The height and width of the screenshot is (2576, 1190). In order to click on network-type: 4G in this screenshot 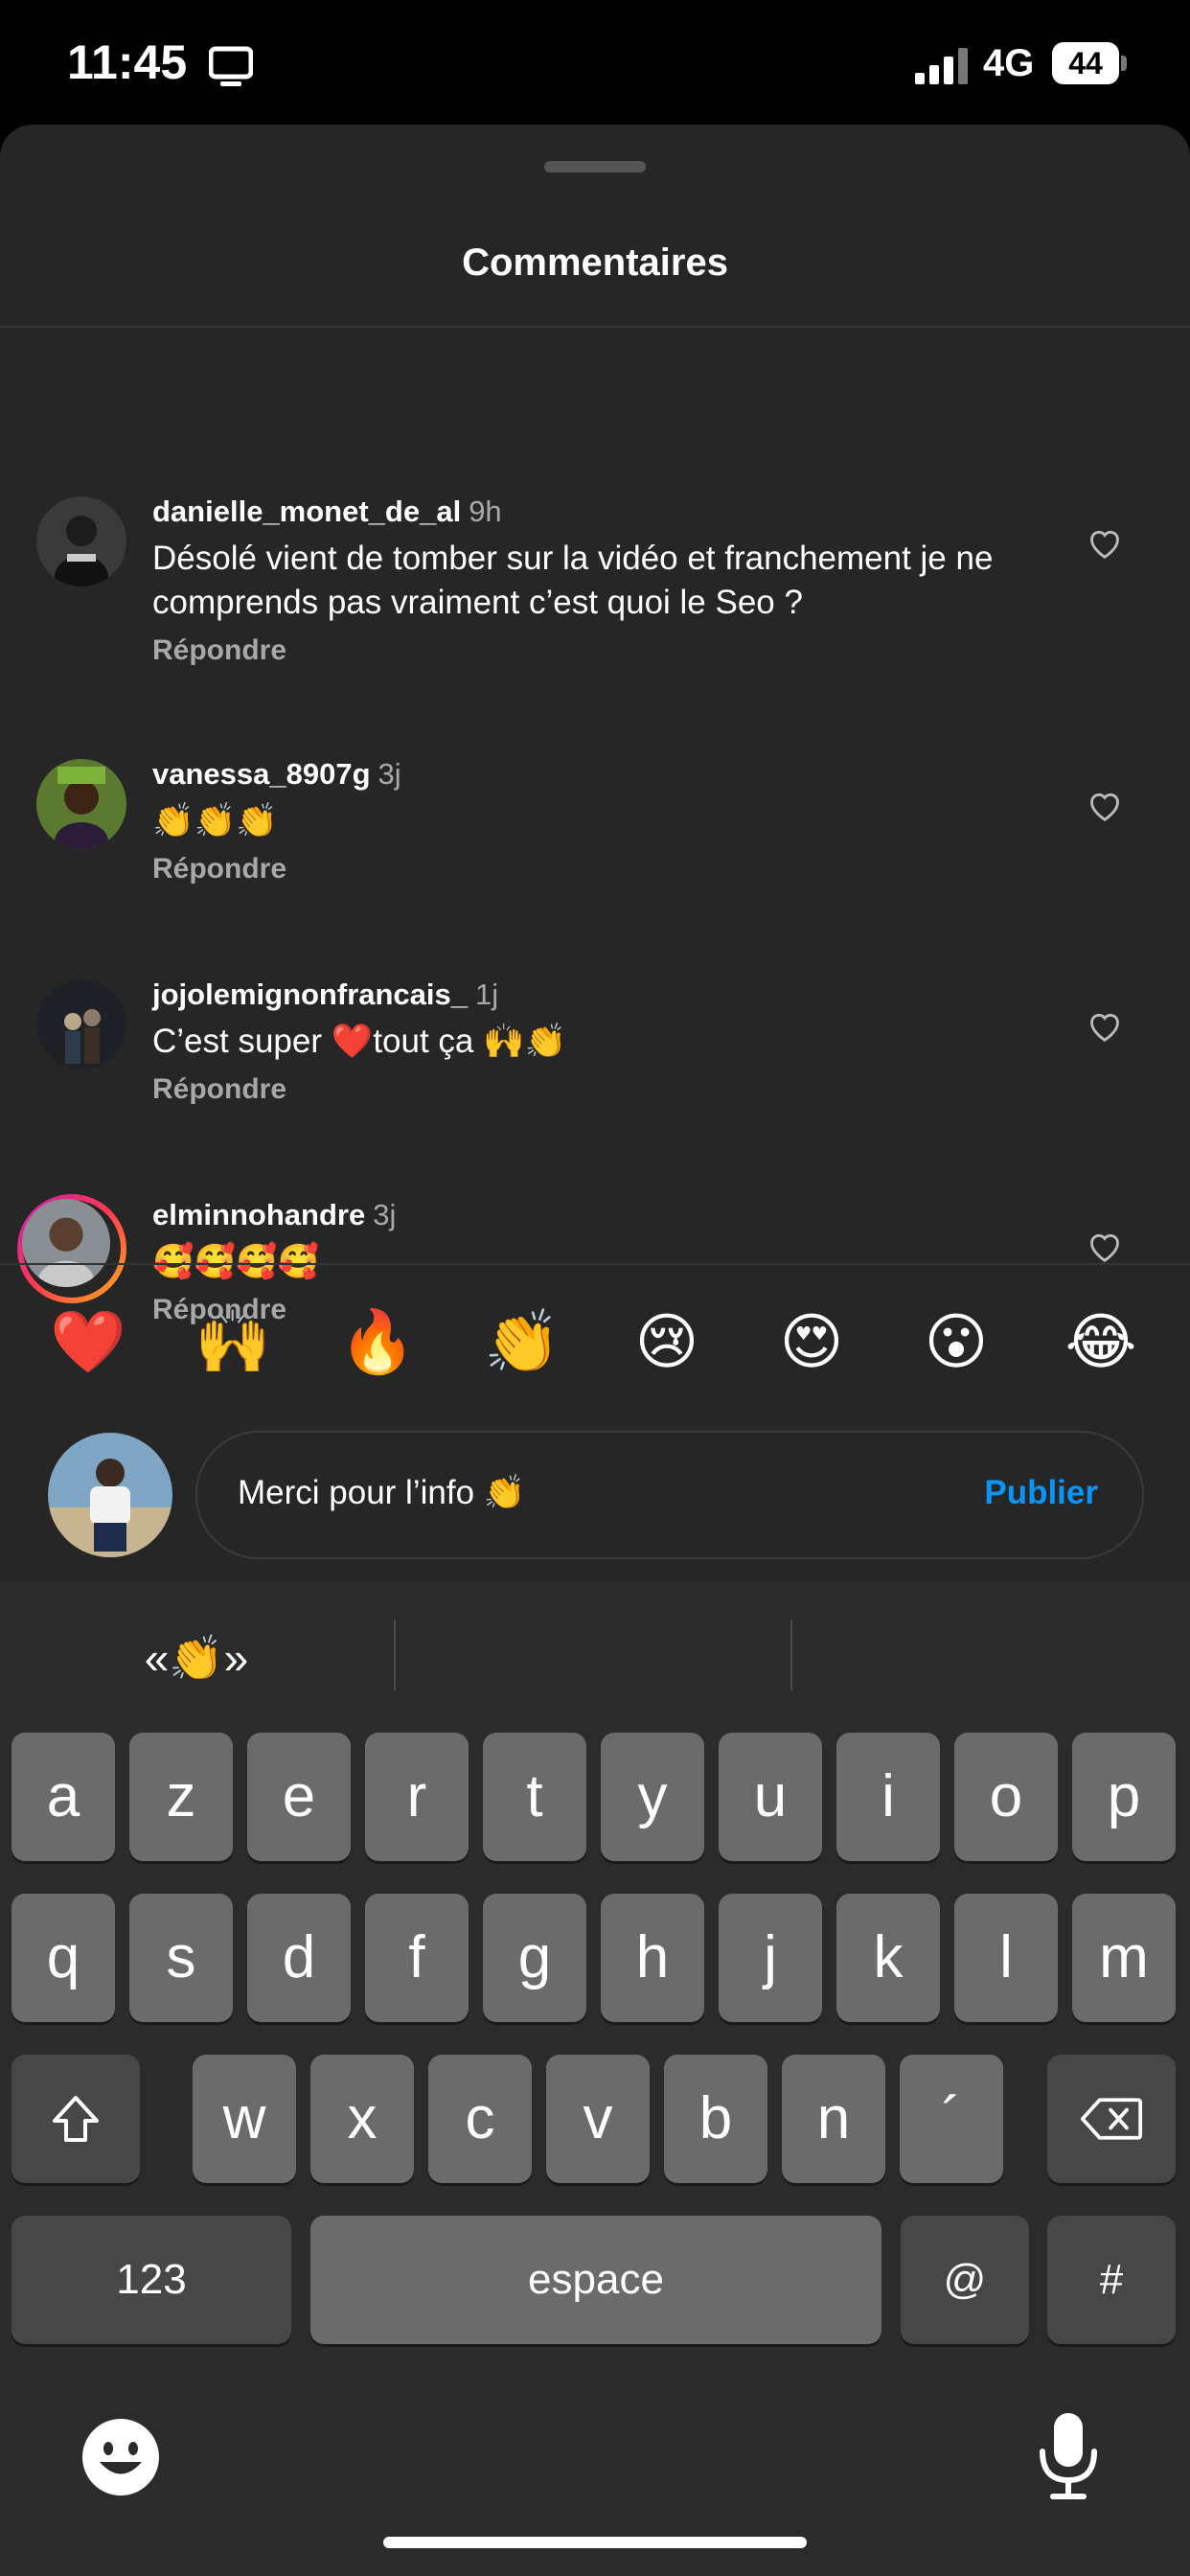, I will do `click(1009, 63)`.